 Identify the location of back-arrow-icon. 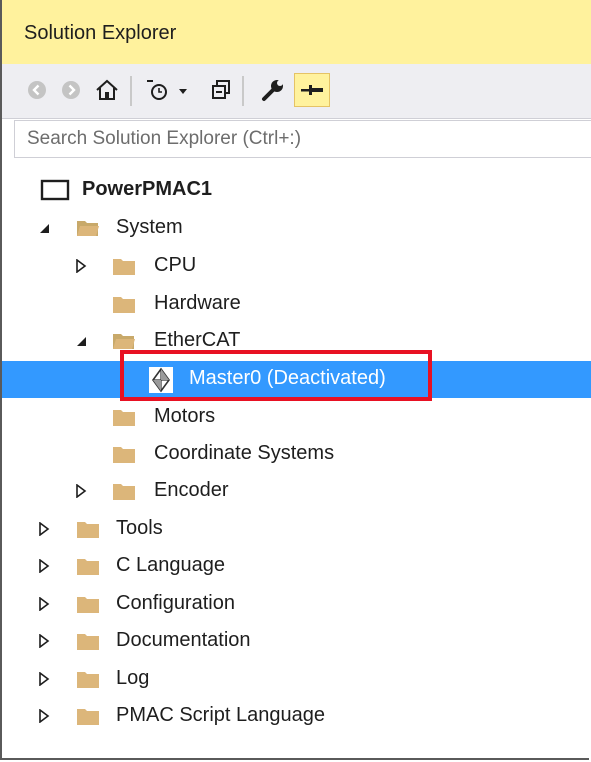
(37, 90).